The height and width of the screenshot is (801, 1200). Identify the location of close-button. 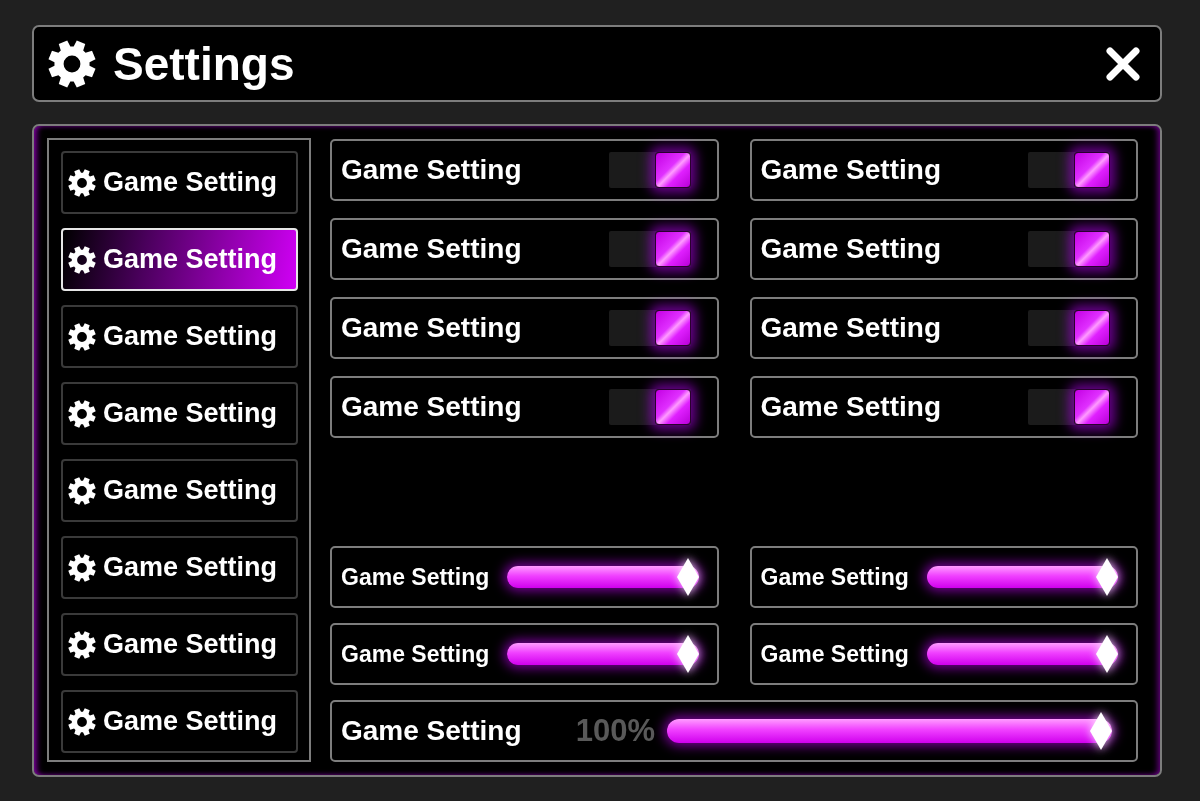
(1123, 63).